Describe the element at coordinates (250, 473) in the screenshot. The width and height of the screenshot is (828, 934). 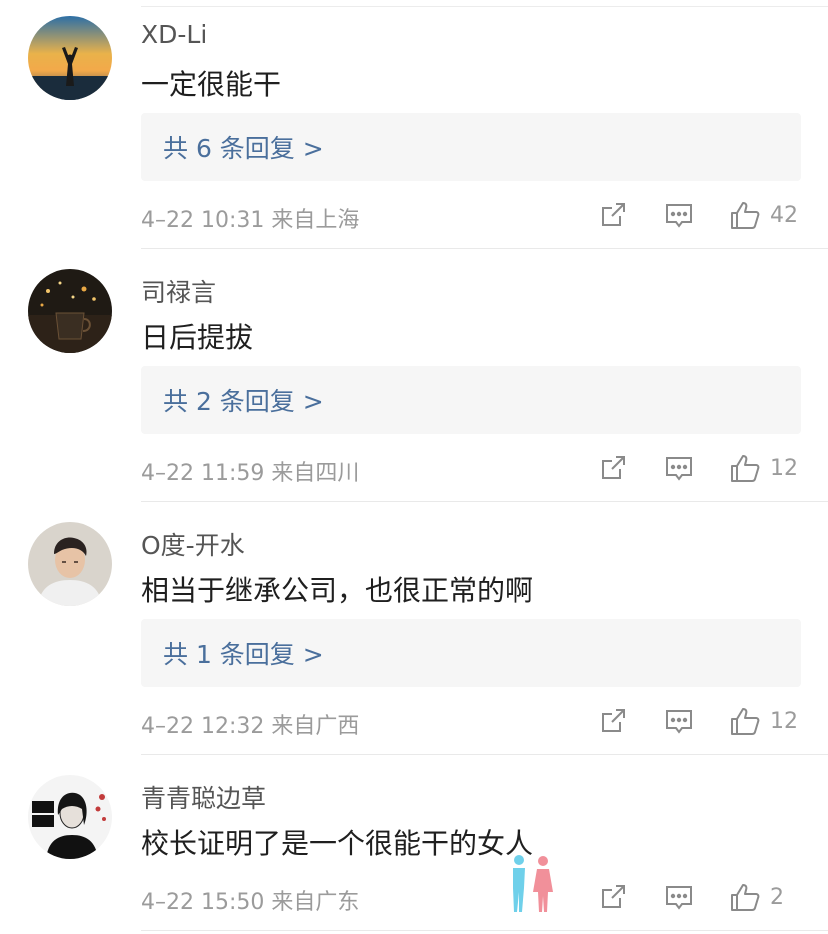
I see `comment-meta: 4–22 11:59 来自四川` at that location.